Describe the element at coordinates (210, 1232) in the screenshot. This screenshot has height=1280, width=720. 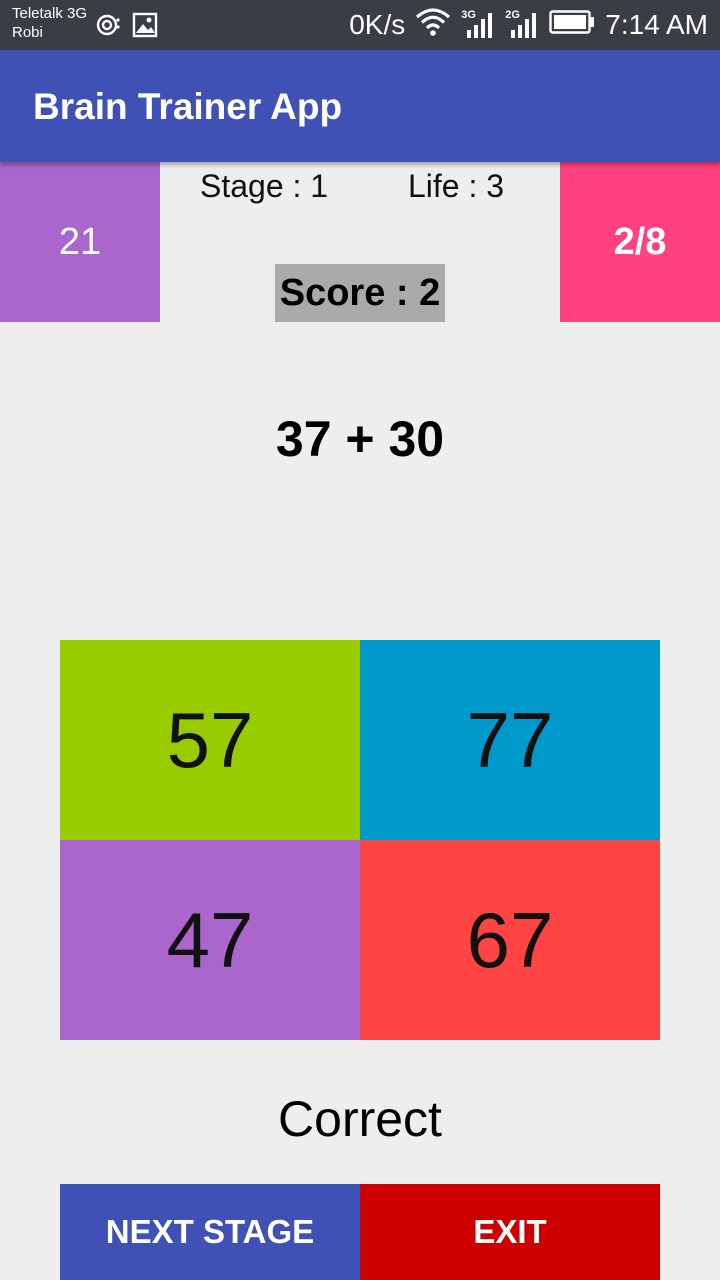
I see `next-stage-button: NEXT STAGE` at that location.